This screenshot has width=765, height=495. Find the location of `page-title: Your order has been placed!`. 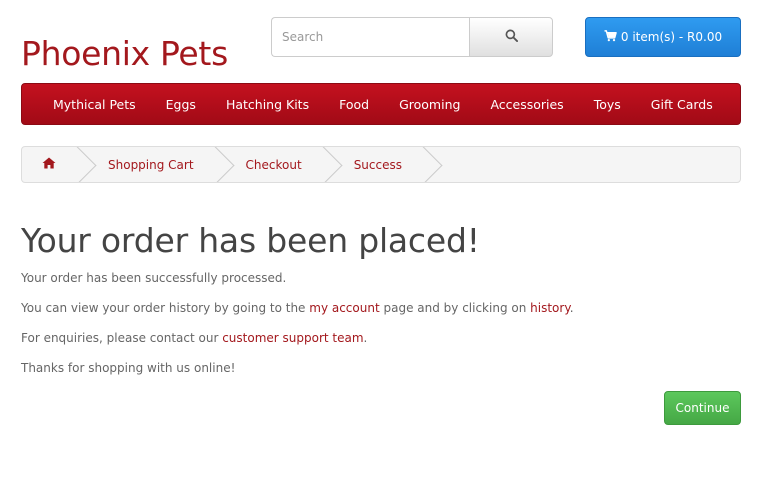

page-title: Your order has been placed! is located at coordinates (250, 240).